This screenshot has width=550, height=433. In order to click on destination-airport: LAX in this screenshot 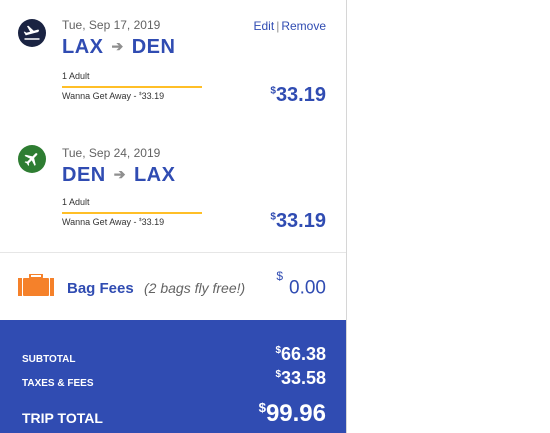, I will do `click(154, 175)`.